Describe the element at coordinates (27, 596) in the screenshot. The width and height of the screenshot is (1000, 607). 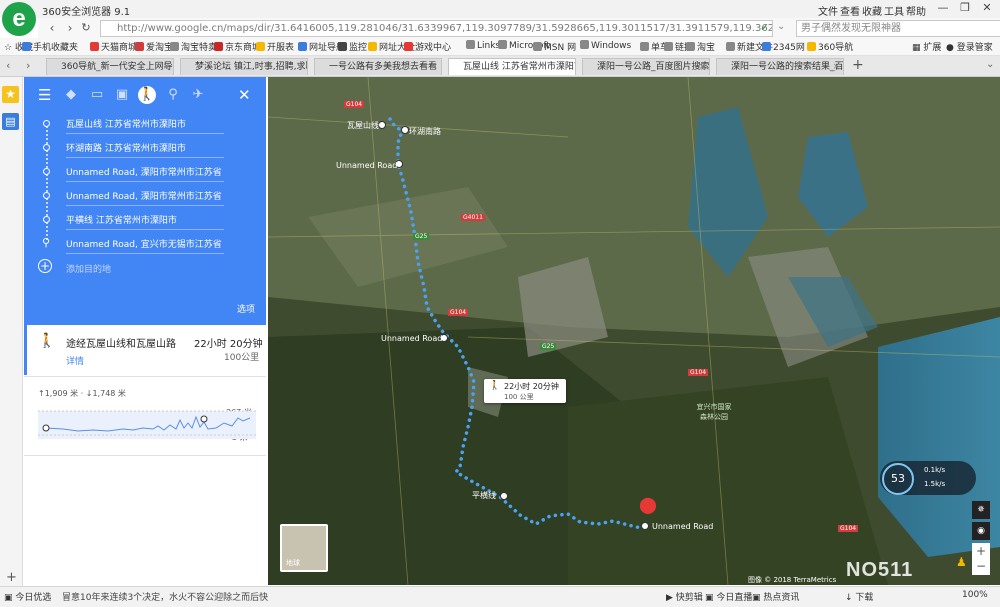
I see `today-picks: ▣ 今日优选` at that location.